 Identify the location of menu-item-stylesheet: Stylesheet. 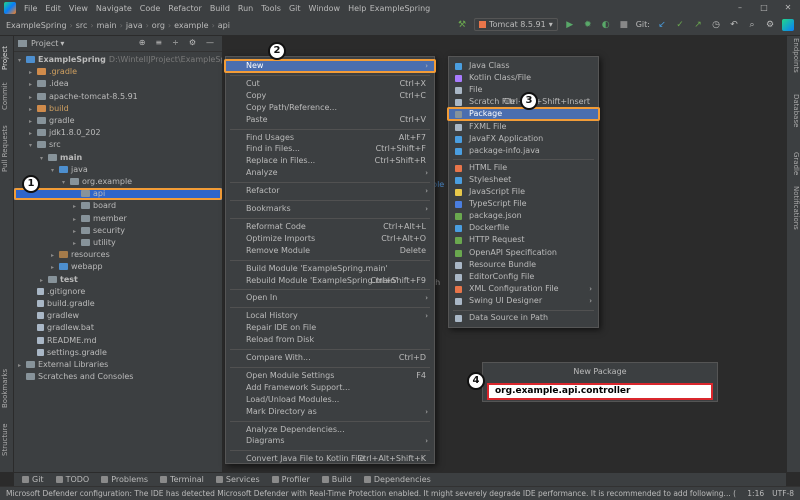
(523, 180).